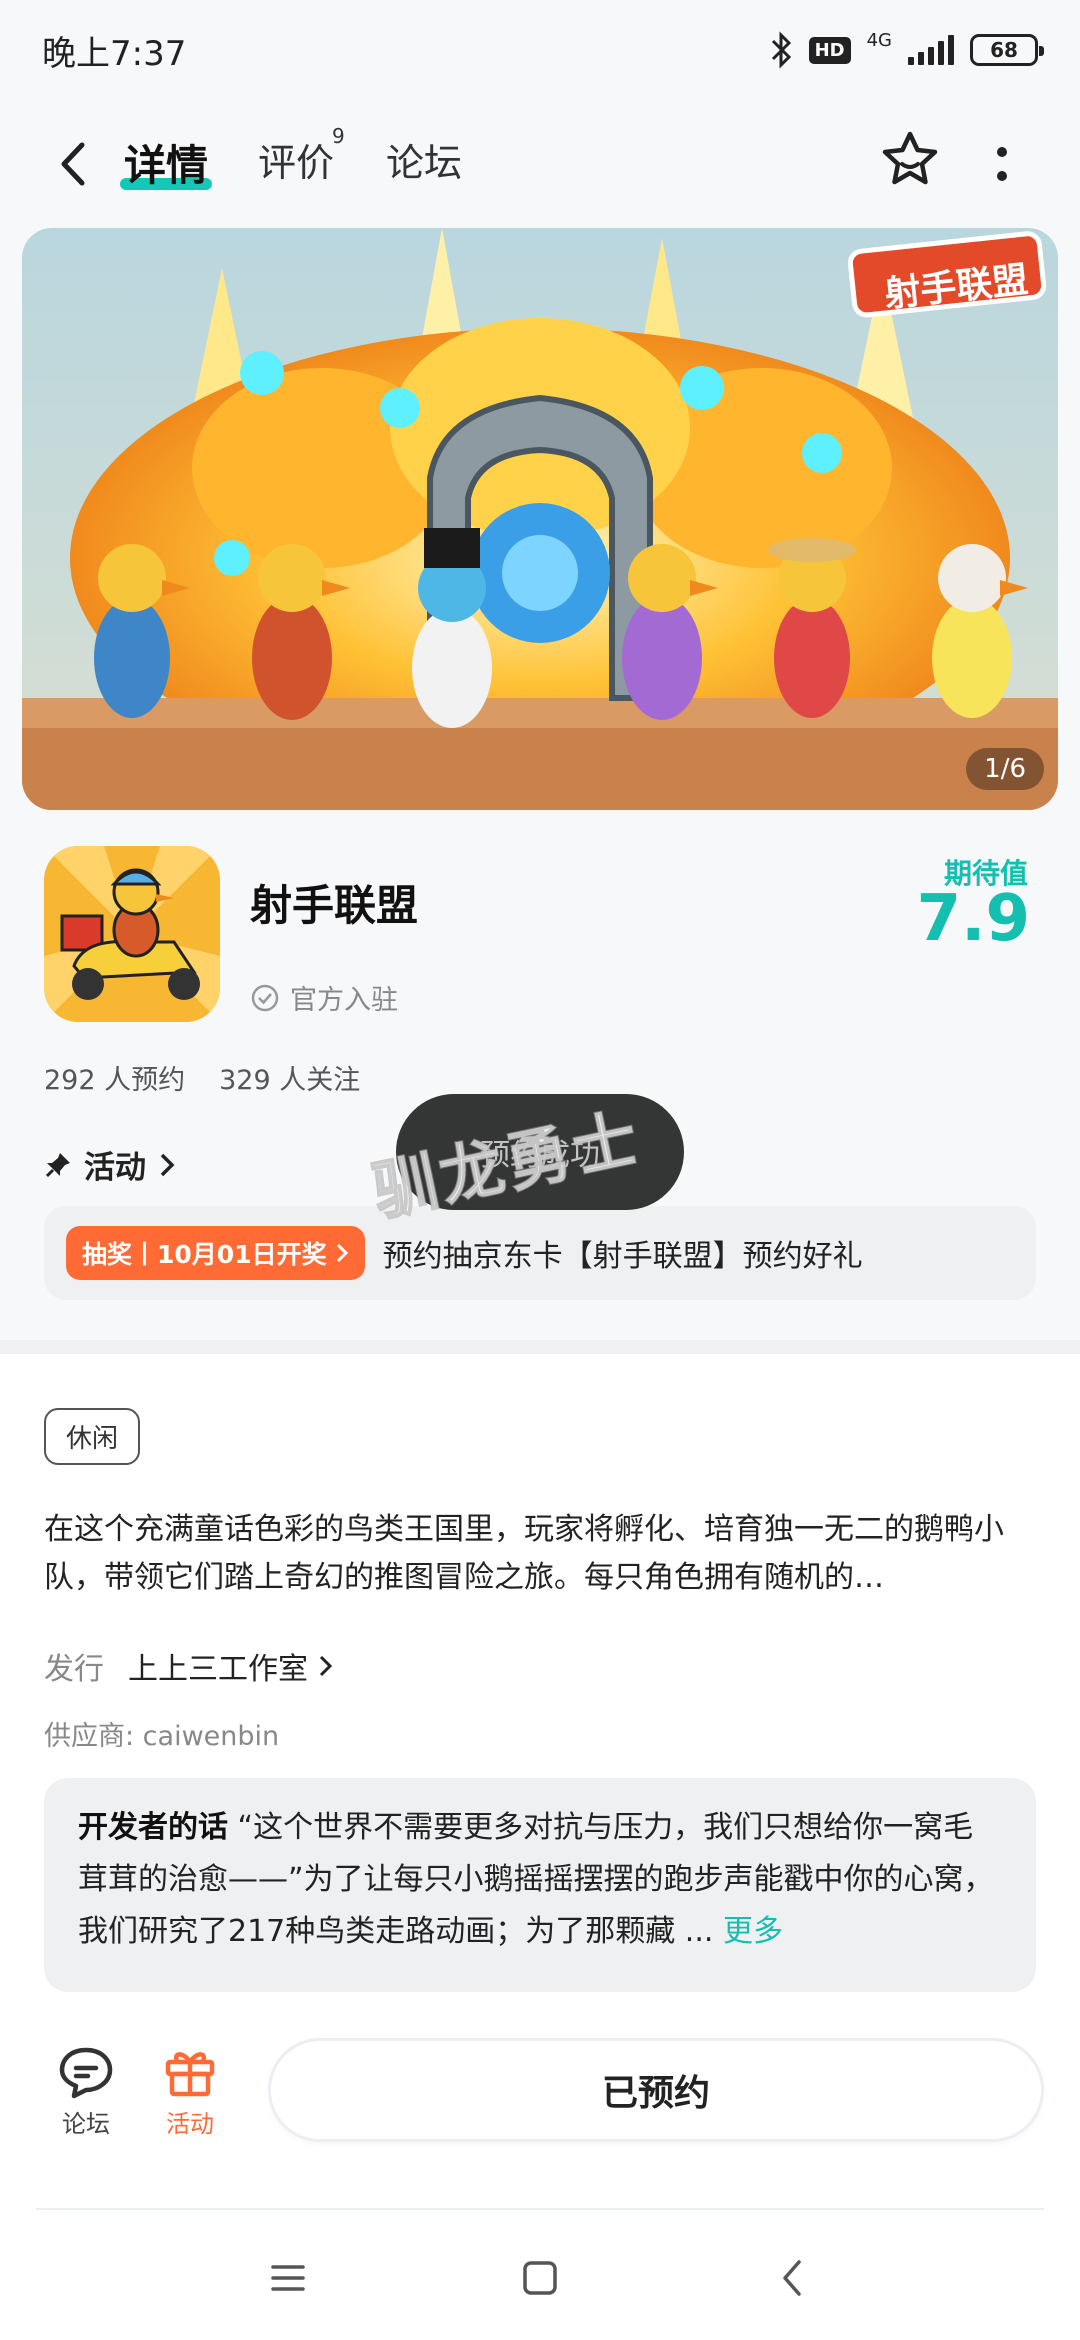  I want to click on status-bar: 晚上7:37 HD 4G 68, so click(540, 50).